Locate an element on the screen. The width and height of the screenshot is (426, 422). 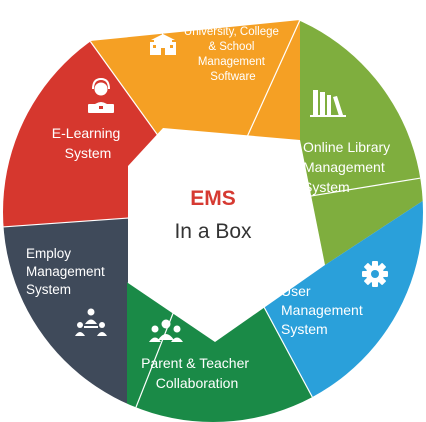
center-title: EMS is located at coordinates (213, 198).